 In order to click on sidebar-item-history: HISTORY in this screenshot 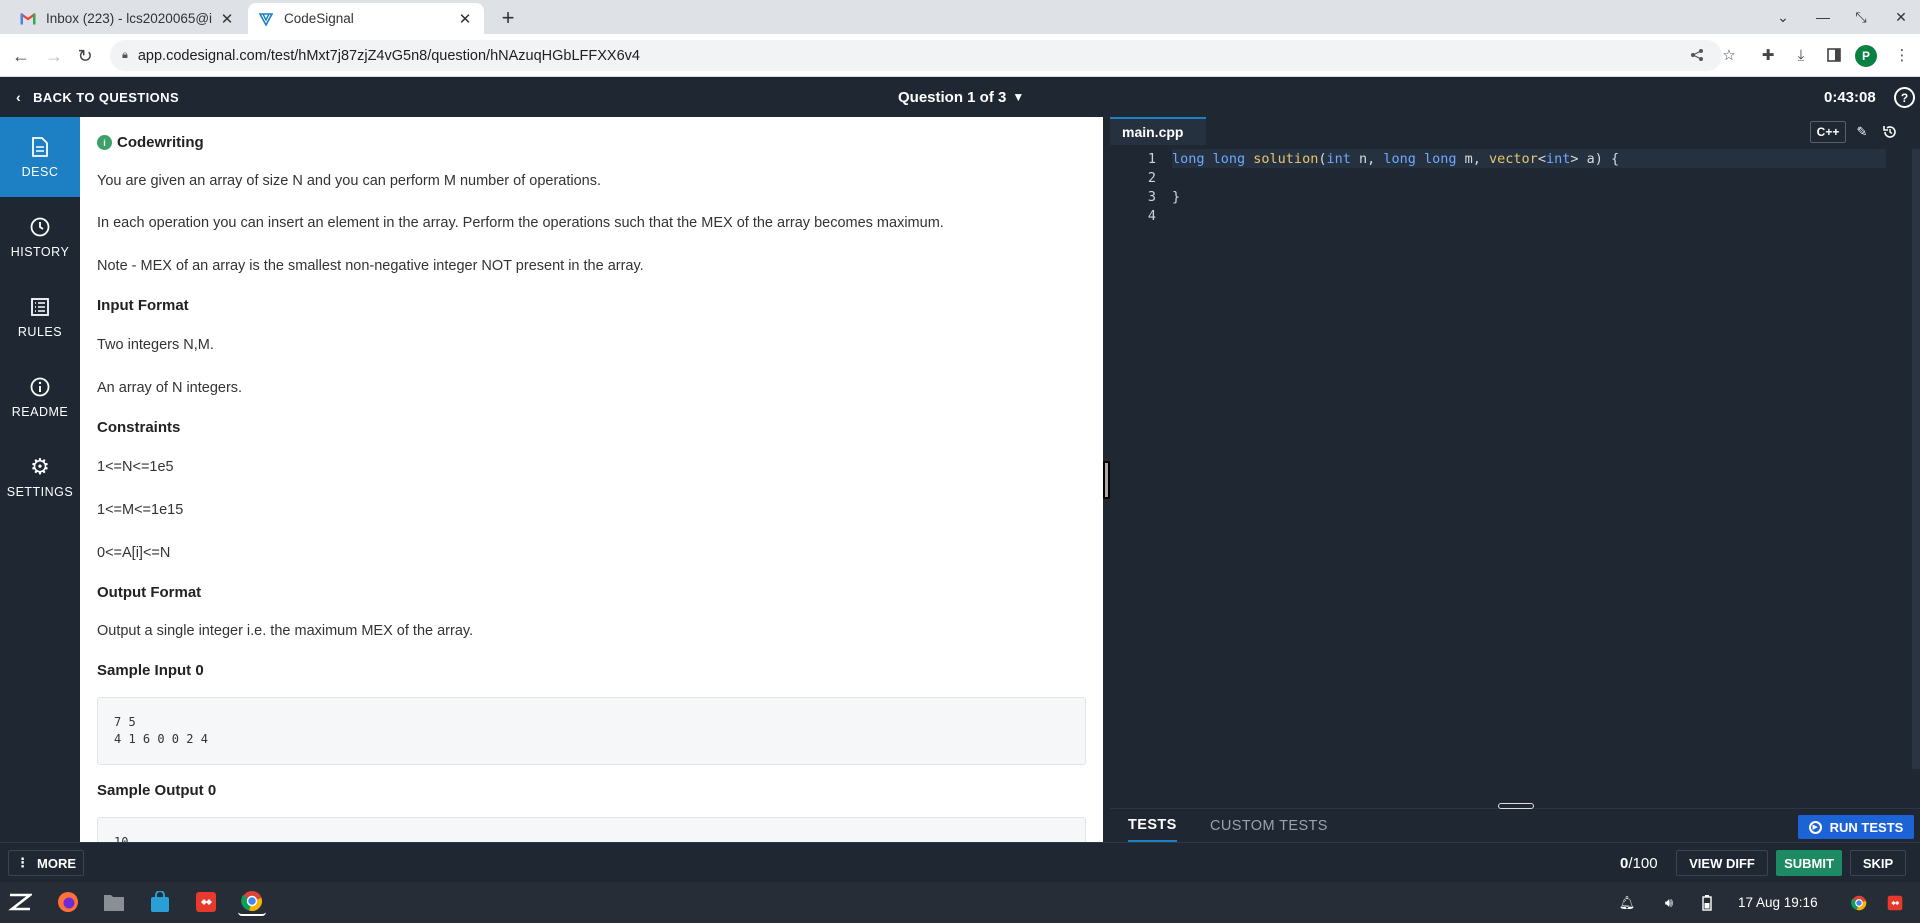, I will do `click(40, 237)`.